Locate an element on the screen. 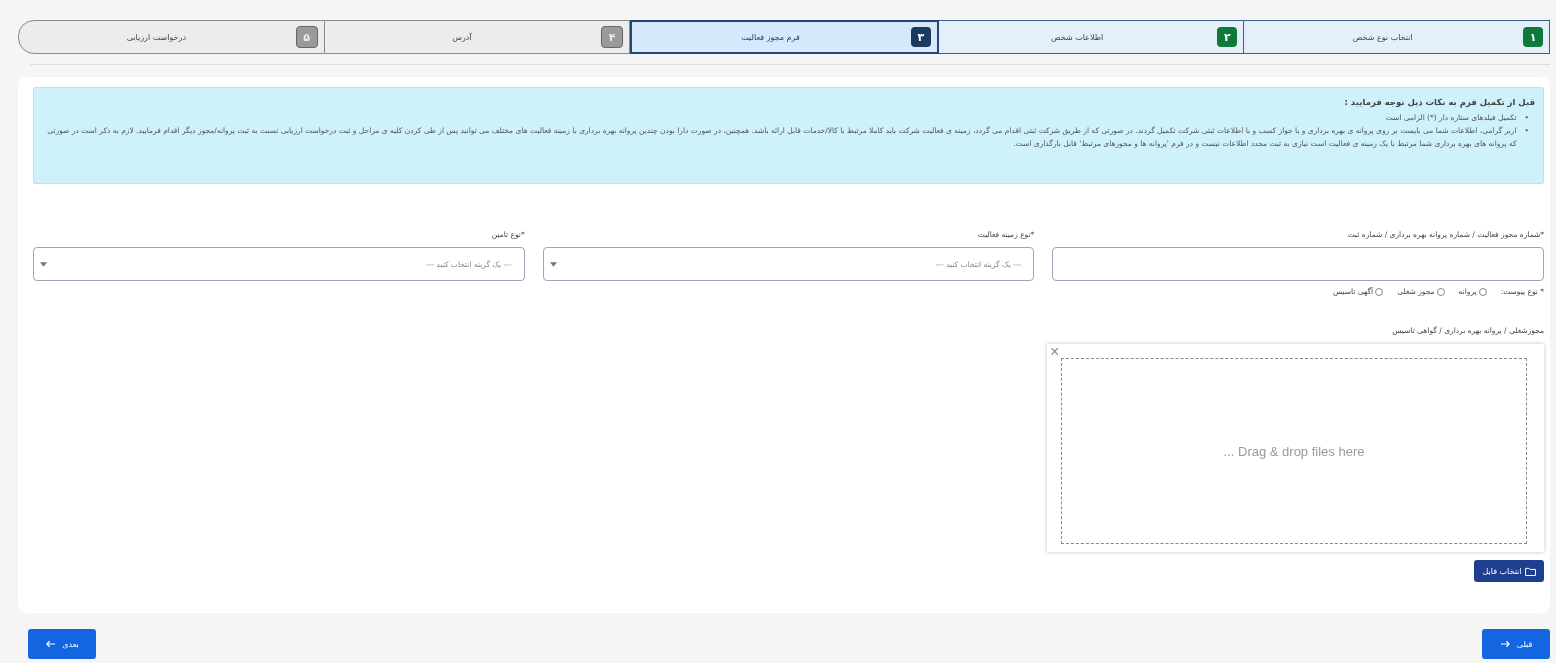 The width and height of the screenshot is (1556, 663). step-number: ۲ is located at coordinates (1227, 37).